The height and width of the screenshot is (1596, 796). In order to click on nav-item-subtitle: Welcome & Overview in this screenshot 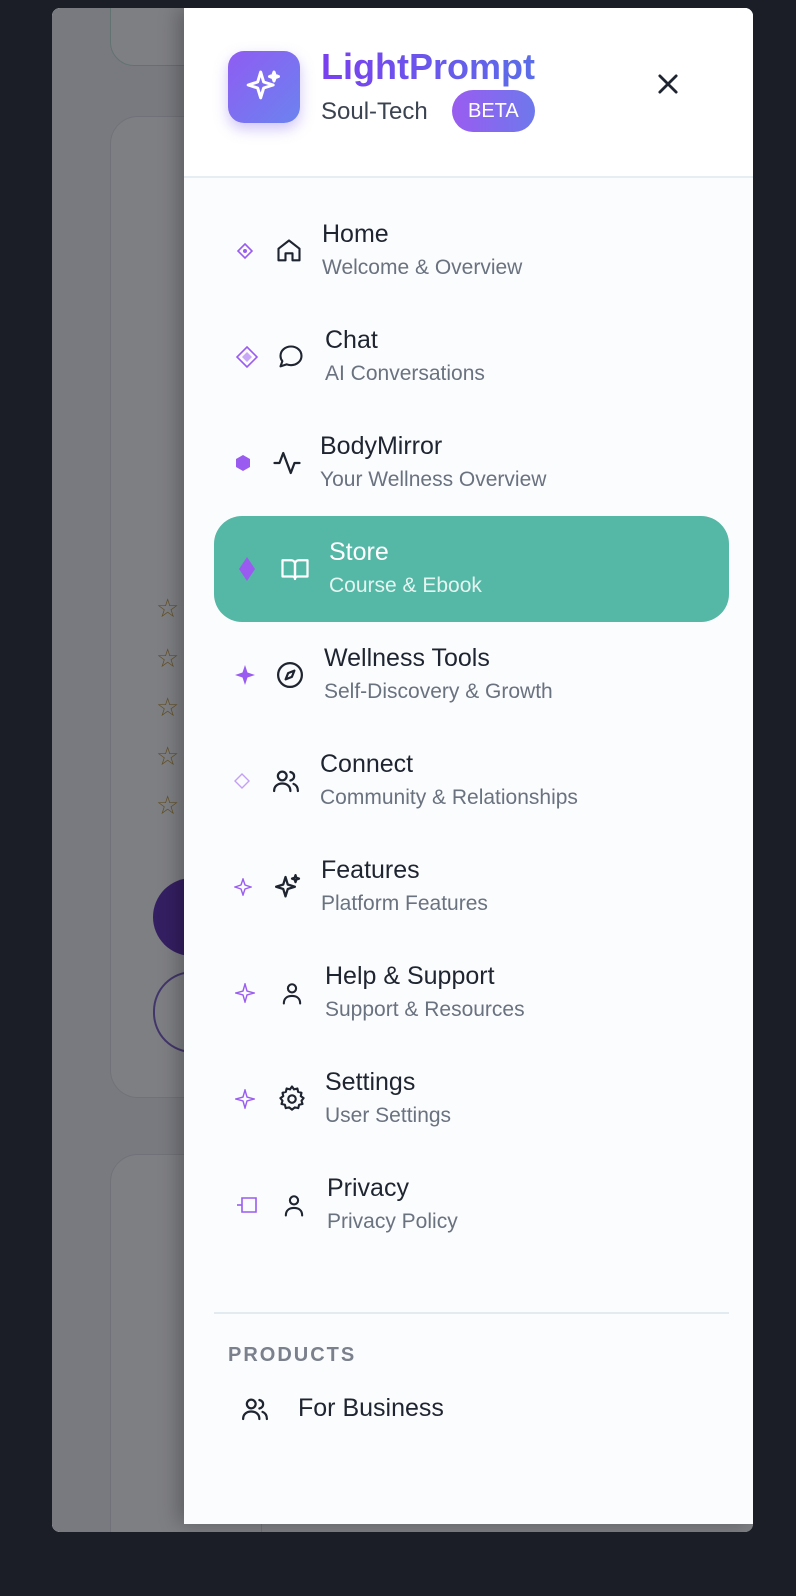, I will do `click(422, 267)`.